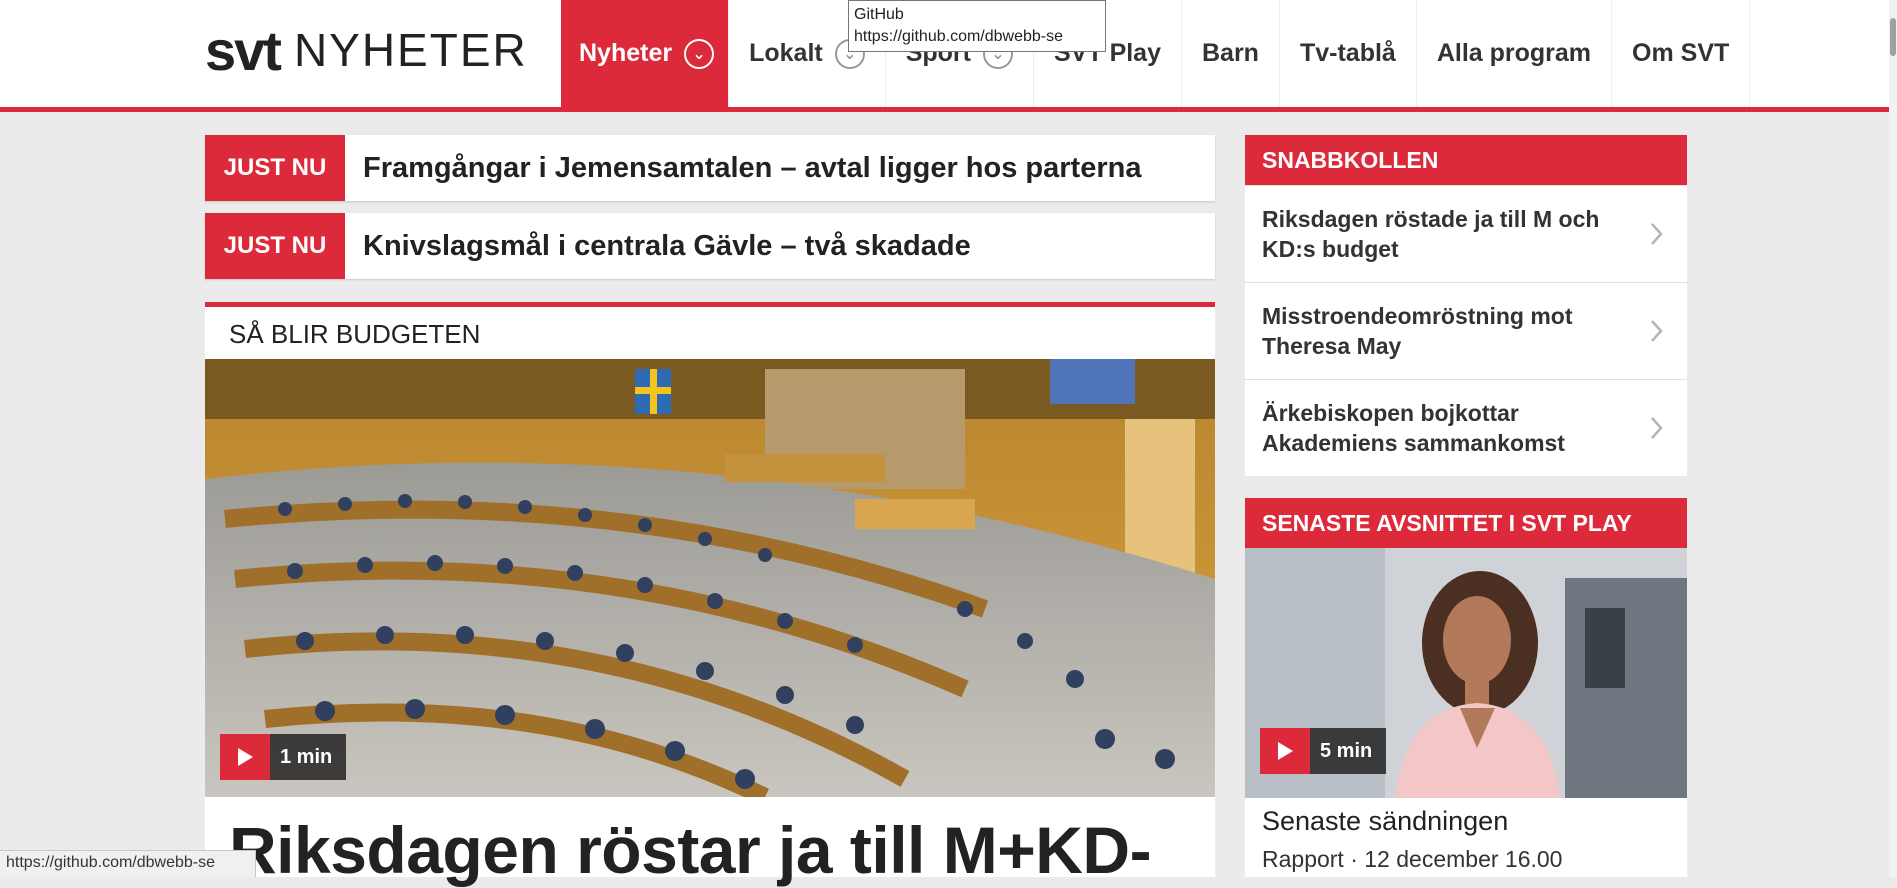 Image resolution: width=1897 pixels, height=888 pixels. I want to click on svt-play-heading: SENASTE AVSNITTET I SVT PLAY, so click(1466, 523).